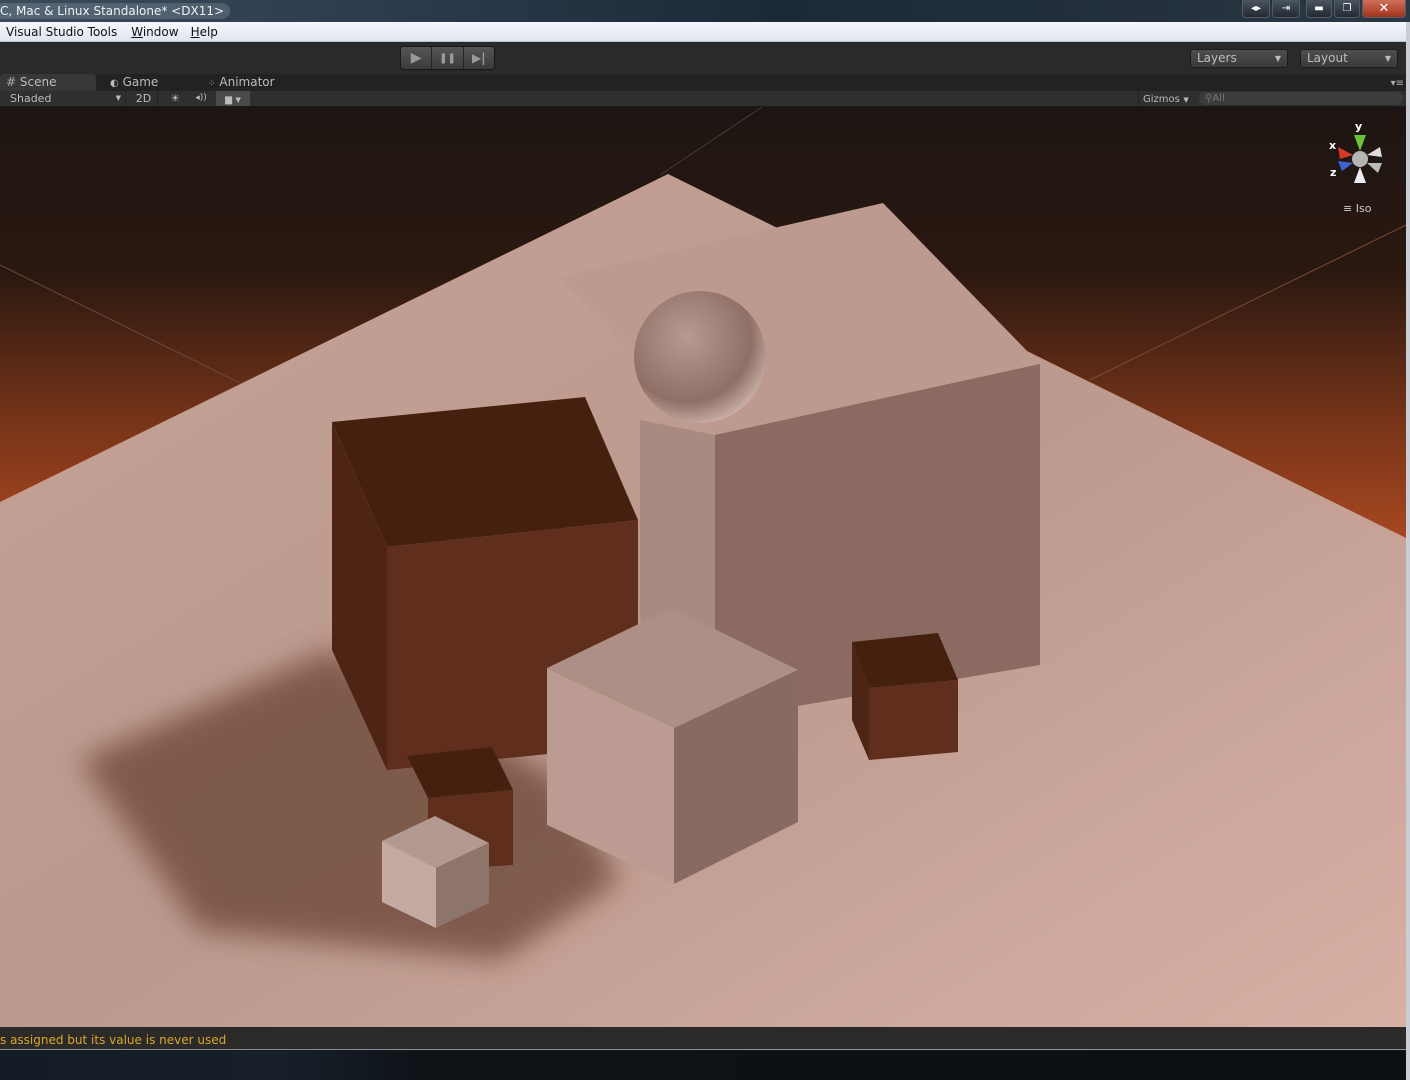  Describe the element at coordinates (700, 357) in the screenshot. I see `sphere` at that location.